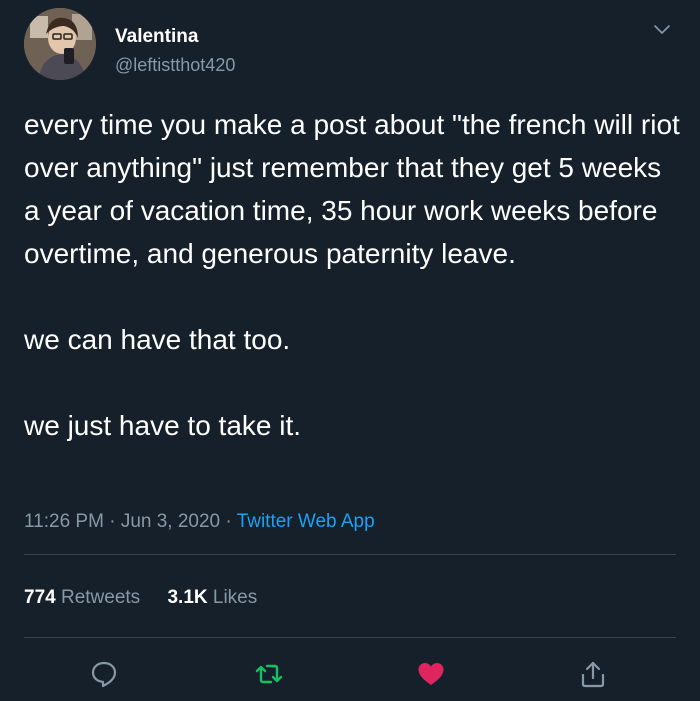 This screenshot has height=701, width=700. Describe the element at coordinates (187, 597) in the screenshot. I see `likes-count: 3.1K` at that location.